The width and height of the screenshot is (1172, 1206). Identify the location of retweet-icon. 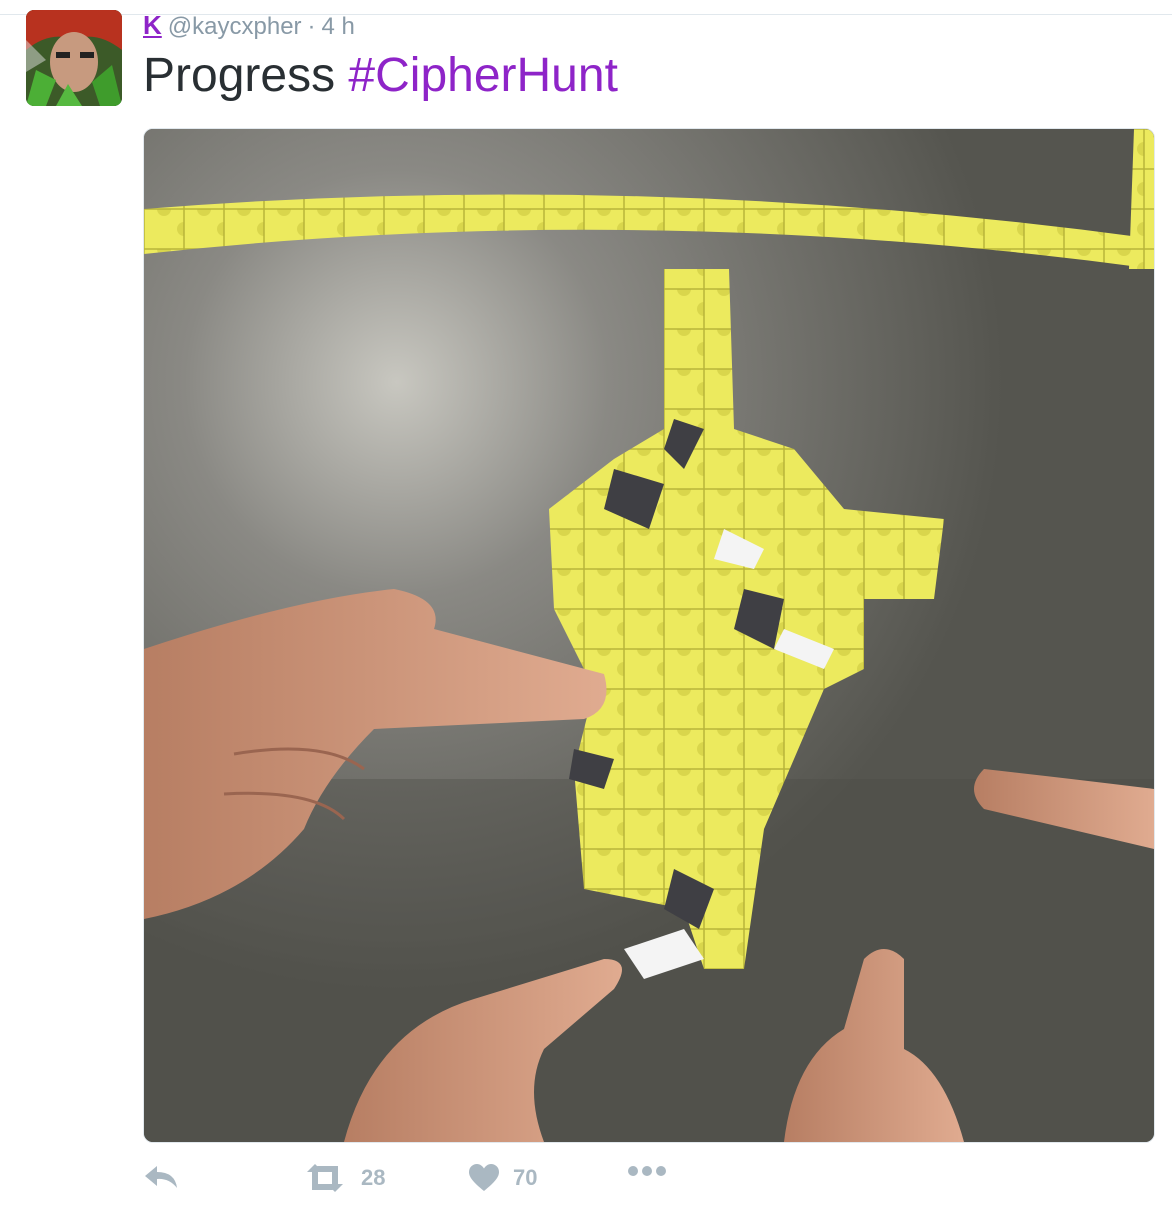
(325, 1178).